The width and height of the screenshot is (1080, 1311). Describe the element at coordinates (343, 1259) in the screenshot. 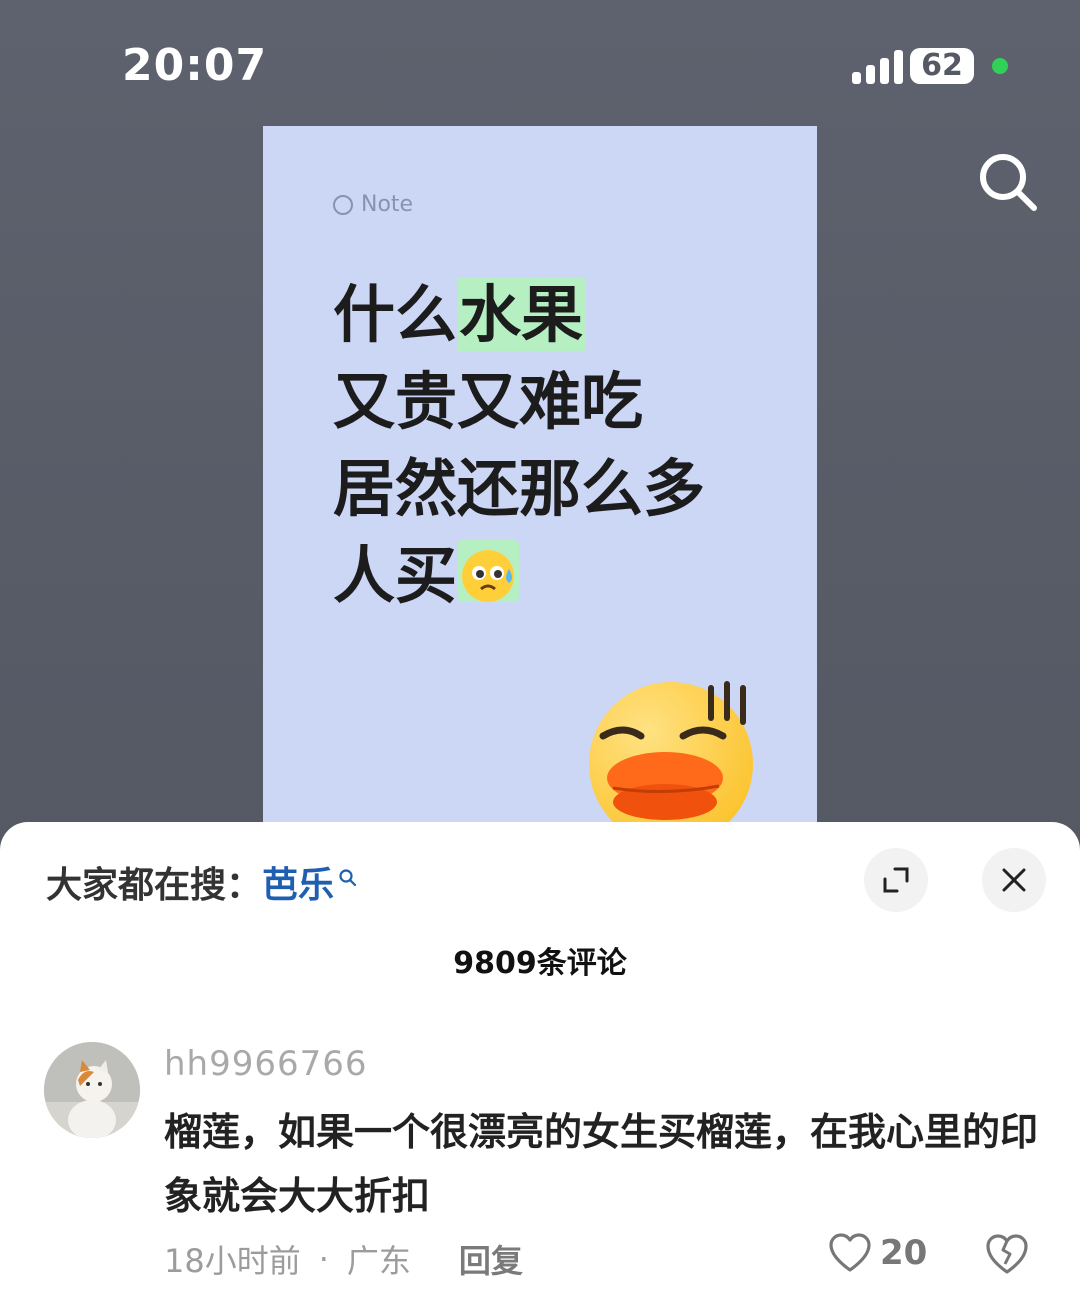

I see `comment-meta: 18小时前 · 广东 回复` at that location.